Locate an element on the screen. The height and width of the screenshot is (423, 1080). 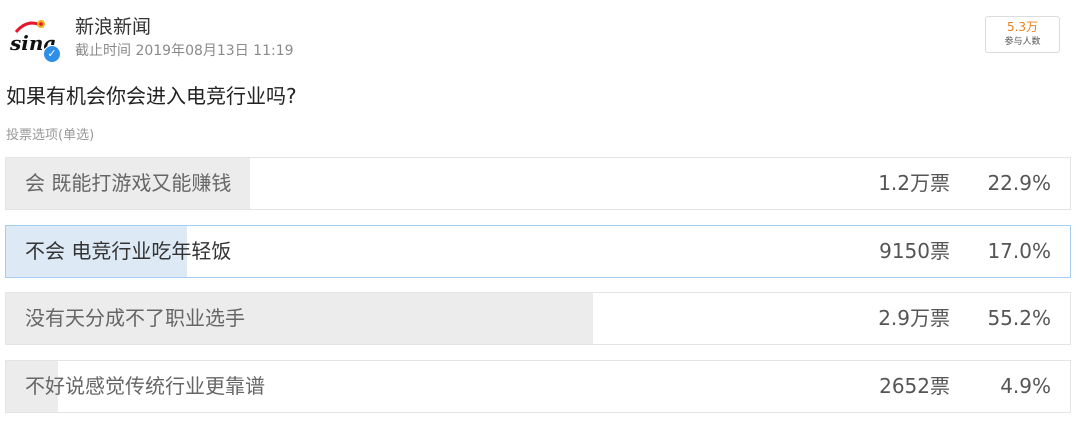
poll-deadline: 截止时间 2019年08月13日 11:19 is located at coordinates (184, 51).